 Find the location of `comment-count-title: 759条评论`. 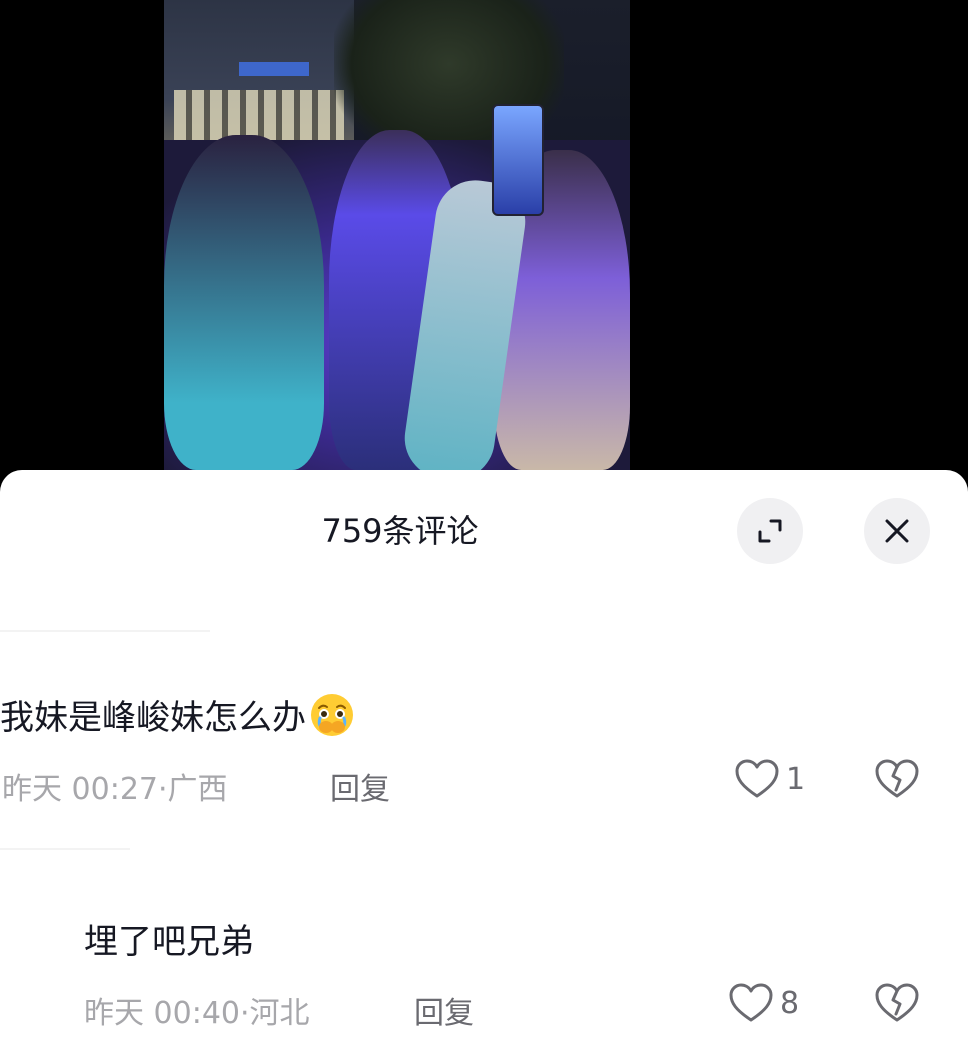

comment-count-title: 759条评论 is located at coordinates (400, 531).